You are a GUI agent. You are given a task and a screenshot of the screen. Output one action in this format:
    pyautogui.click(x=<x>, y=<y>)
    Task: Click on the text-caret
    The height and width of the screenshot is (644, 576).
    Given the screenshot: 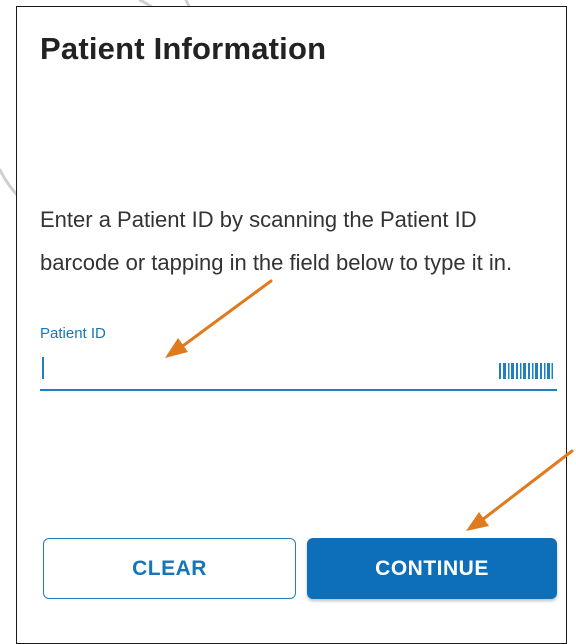 What is the action you would take?
    pyautogui.click(x=43, y=368)
    